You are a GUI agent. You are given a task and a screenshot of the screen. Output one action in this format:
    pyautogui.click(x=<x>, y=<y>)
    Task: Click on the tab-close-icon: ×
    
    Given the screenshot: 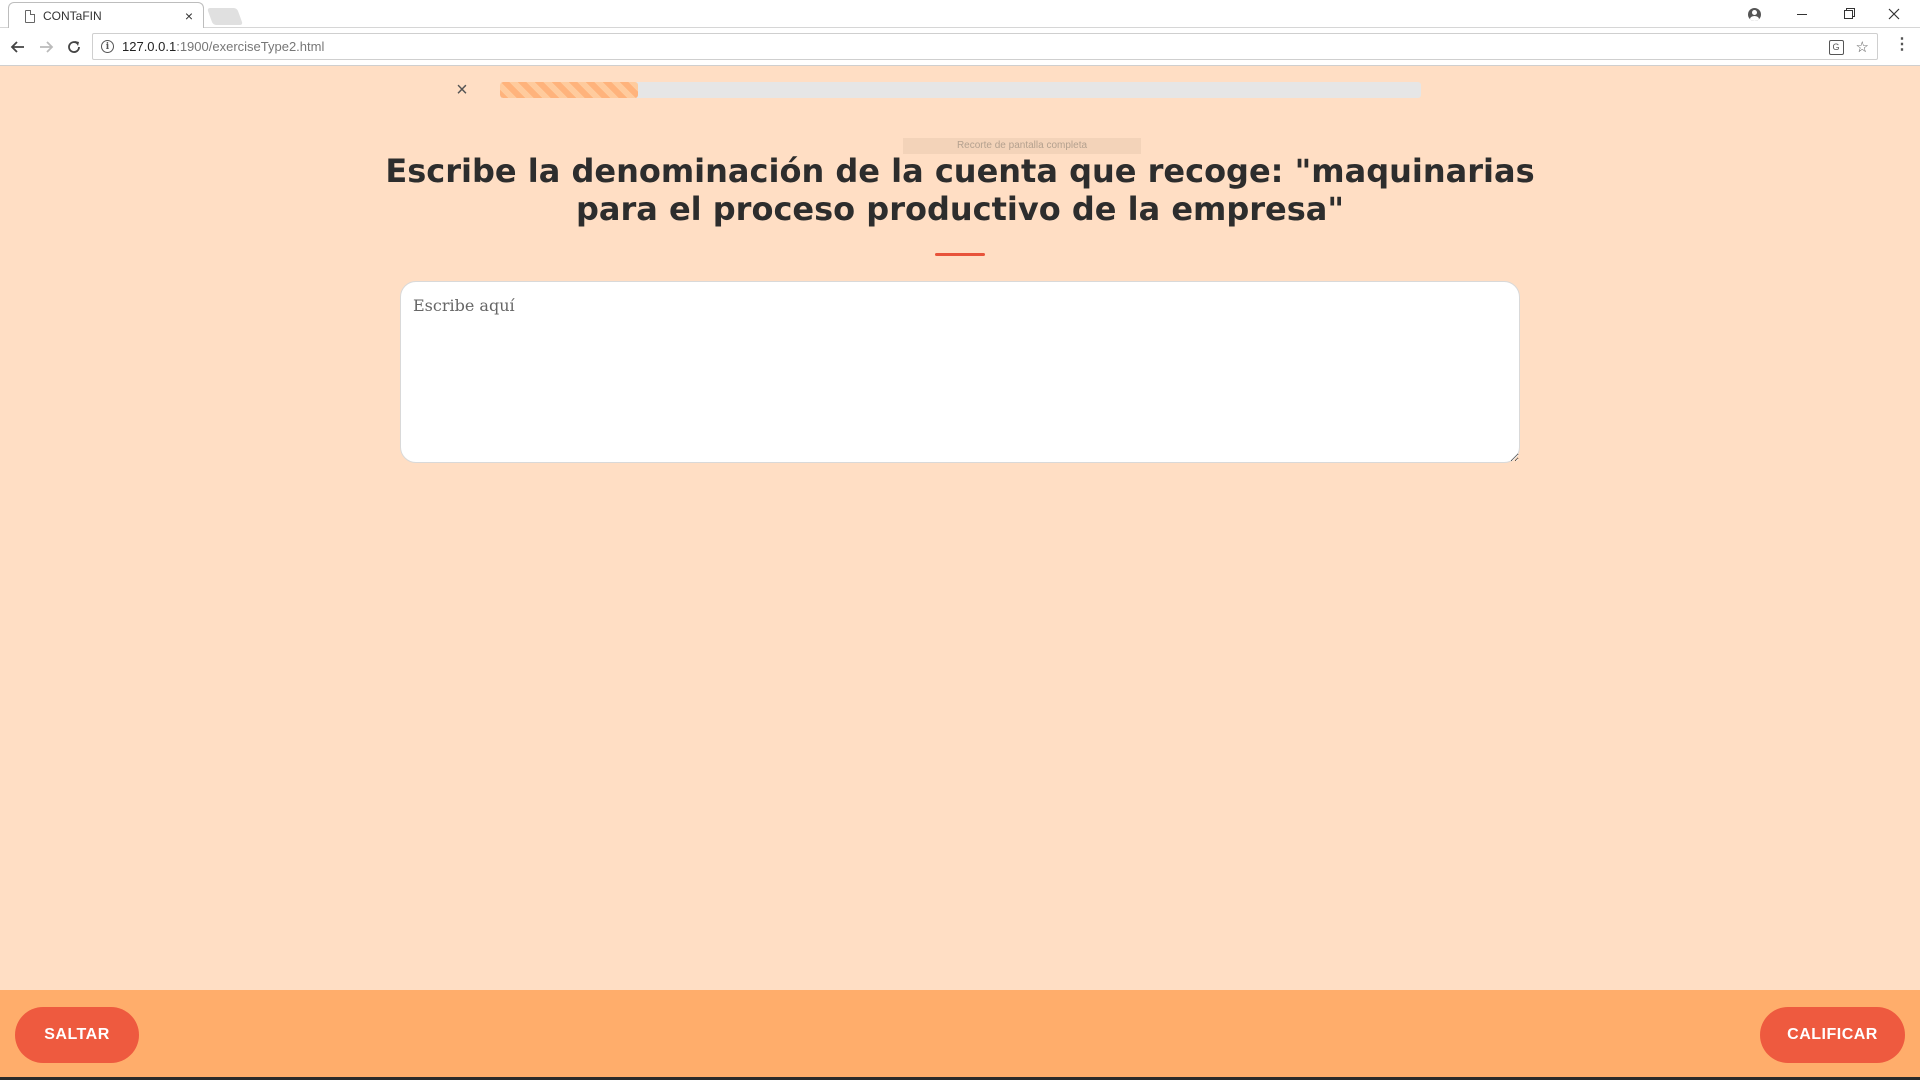 What is the action you would take?
    pyautogui.click(x=189, y=16)
    